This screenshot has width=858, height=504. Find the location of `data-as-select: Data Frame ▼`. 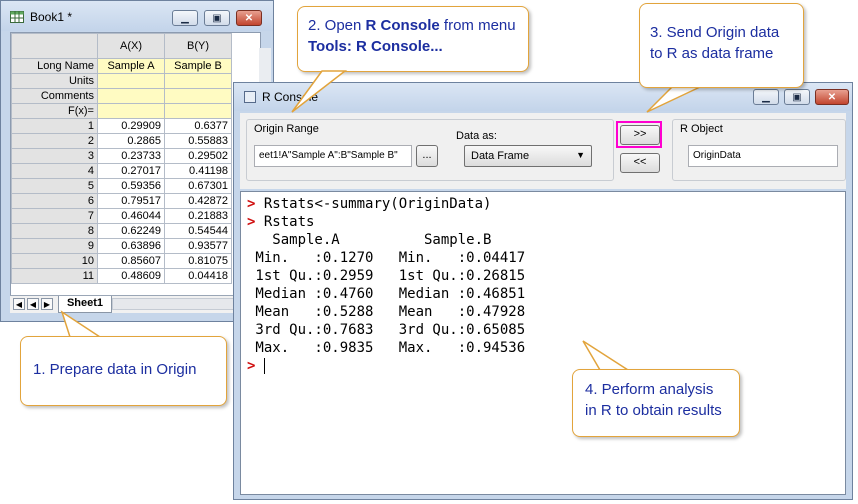

data-as-select: Data Frame ▼ is located at coordinates (528, 156).